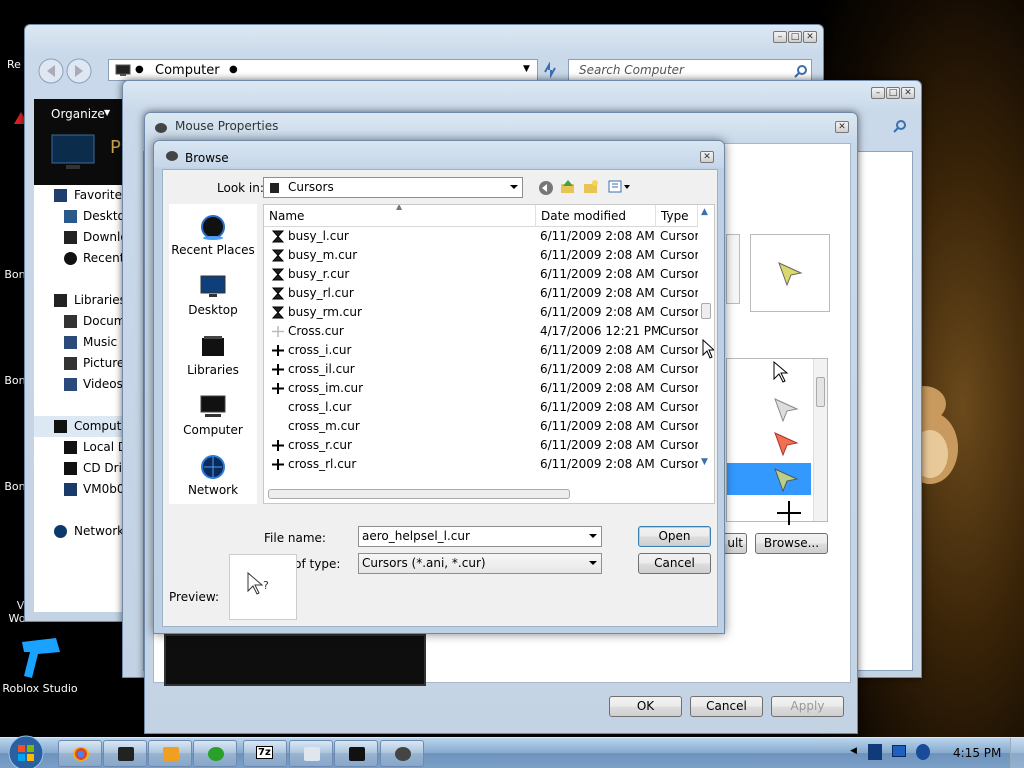 The height and width of the screenshot is (768, 1024). I want to click on nav-libraries: Libraries, so click(79, 300).